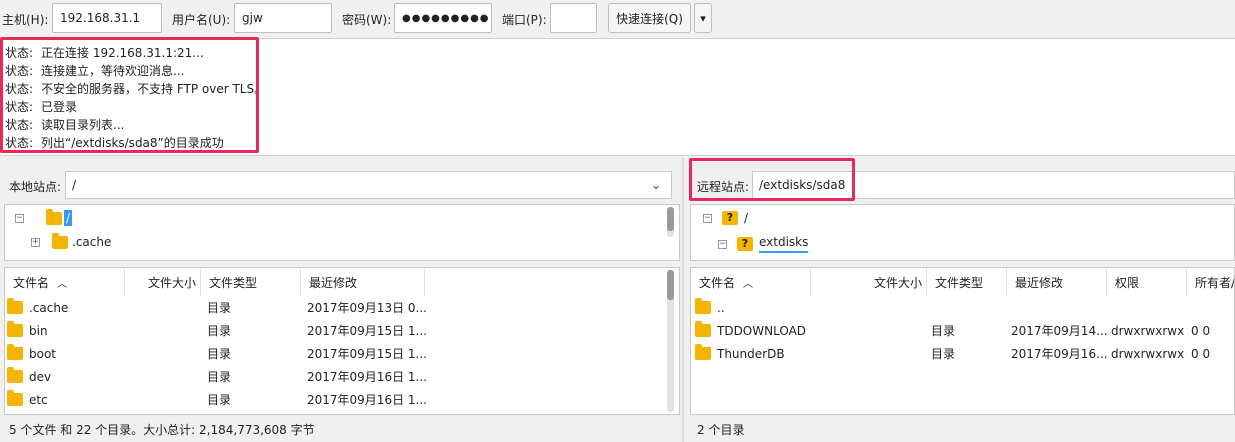  Describe the element at coordinates (35, 187) in the screenshot. I see `local-site-label: 本地站点:` at that location.